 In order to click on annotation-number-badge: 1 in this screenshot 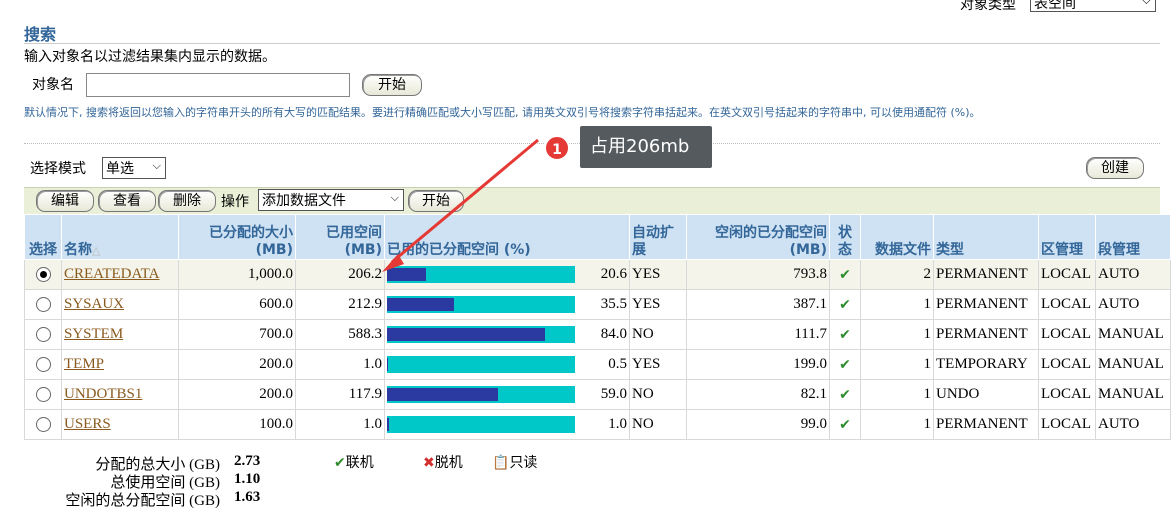, I will do `click(557, 148)`.